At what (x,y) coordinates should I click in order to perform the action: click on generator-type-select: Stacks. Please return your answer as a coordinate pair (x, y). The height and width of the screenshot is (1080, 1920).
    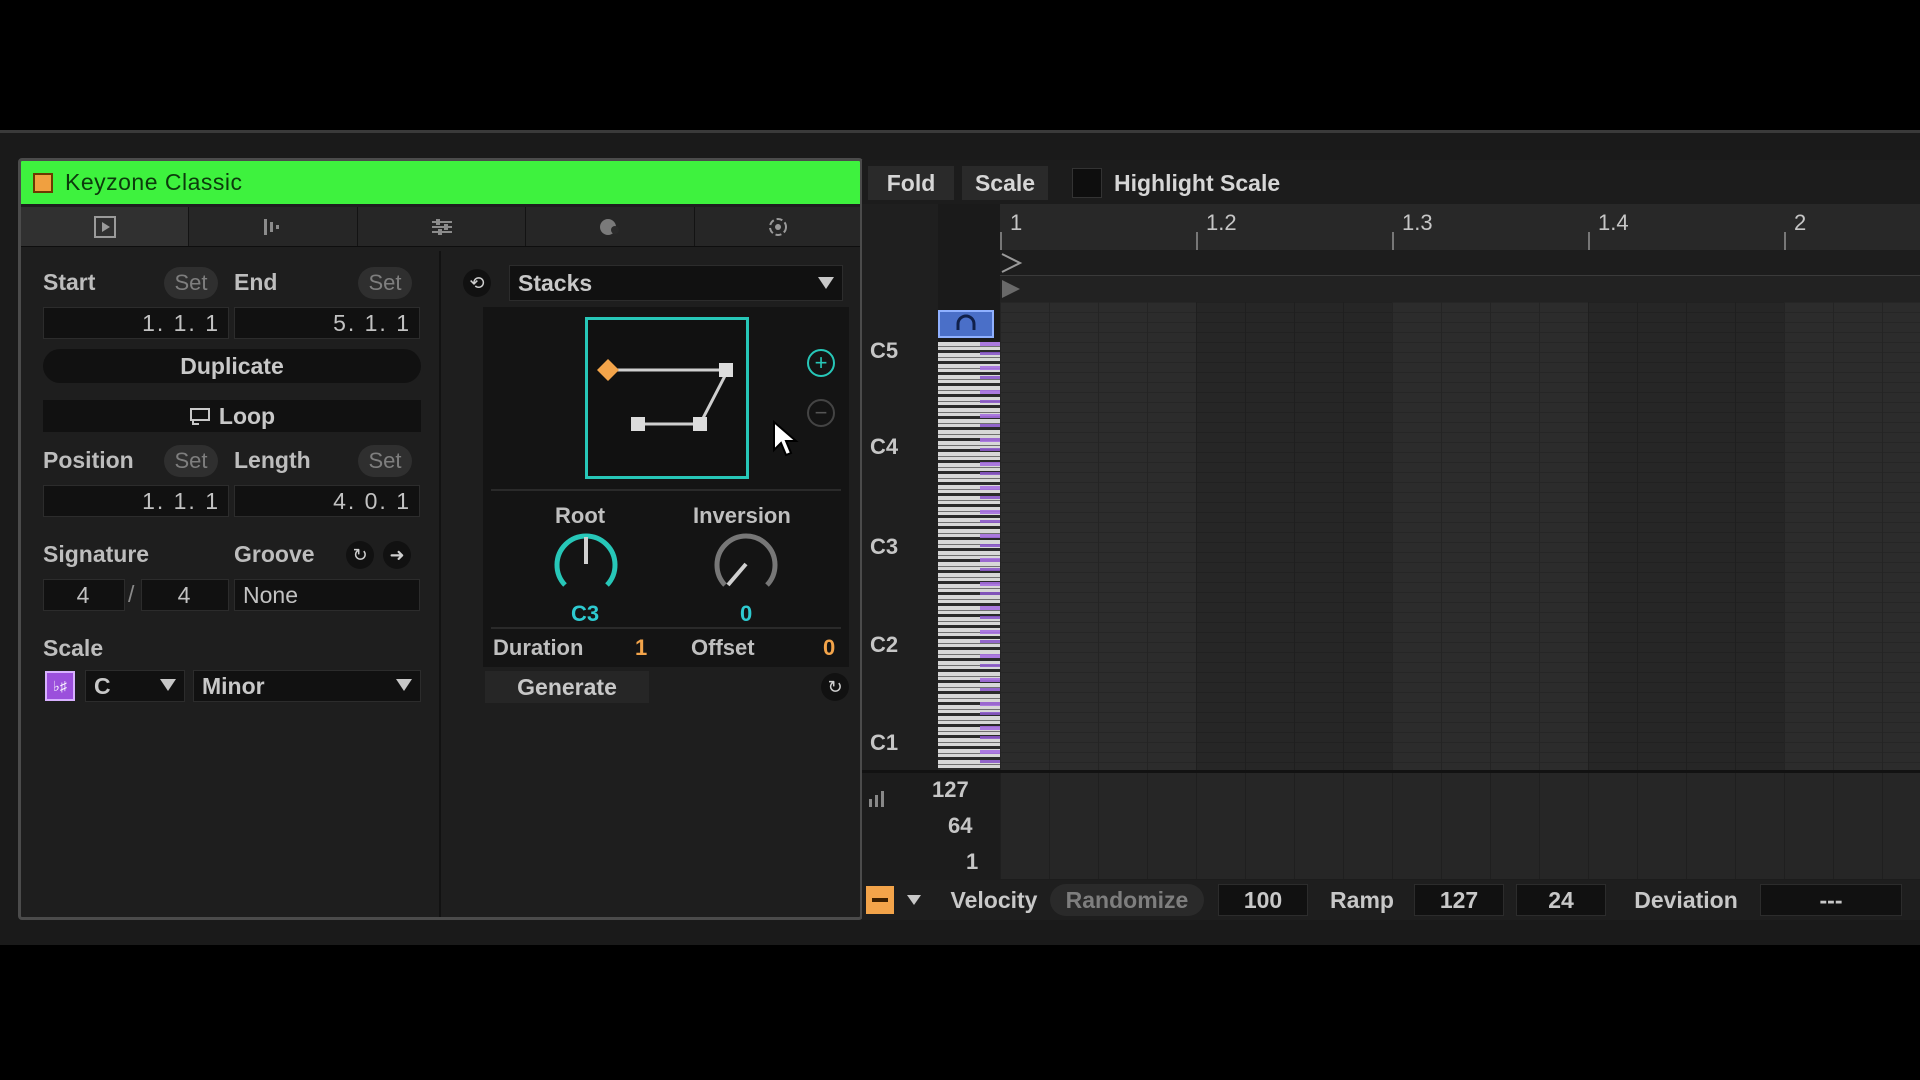
    Looking at the image, I should click on (676, 283).